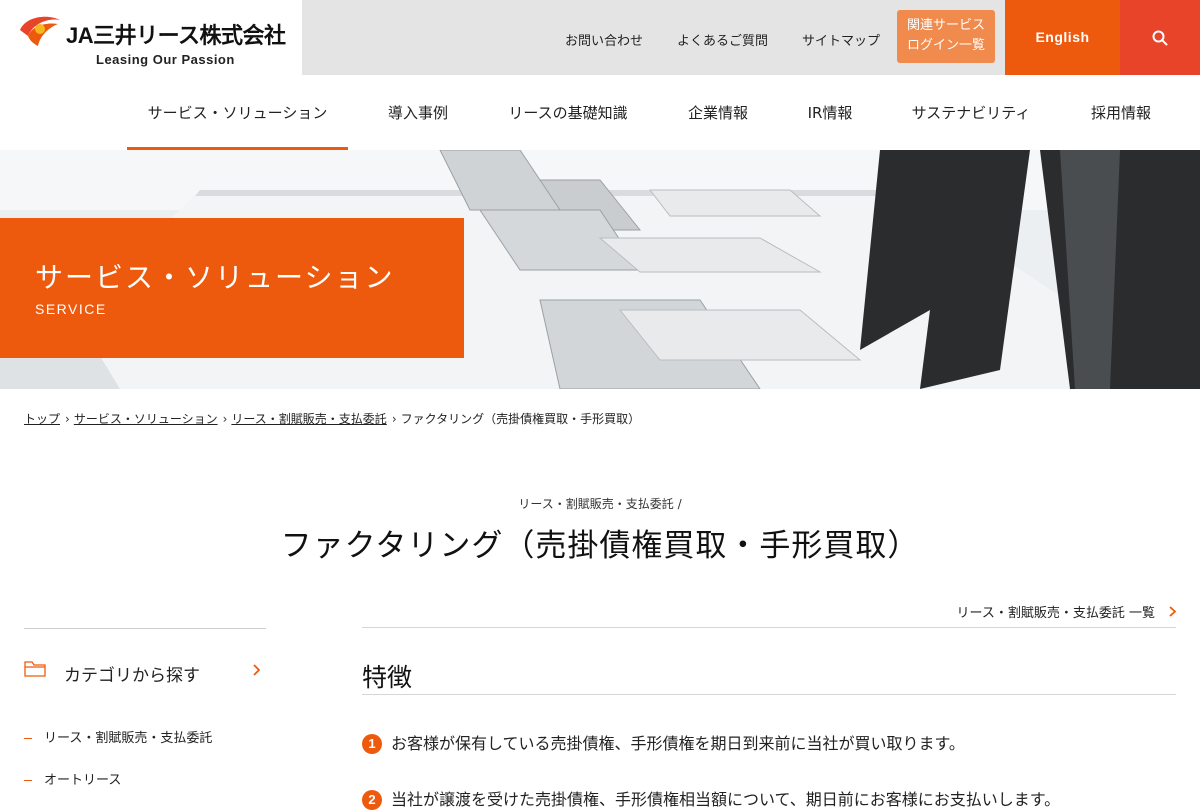  Describe the element at coordinates (971, 112) in the screenshot. I see `nav-item-sustainability: サステナビリティ` at that location.